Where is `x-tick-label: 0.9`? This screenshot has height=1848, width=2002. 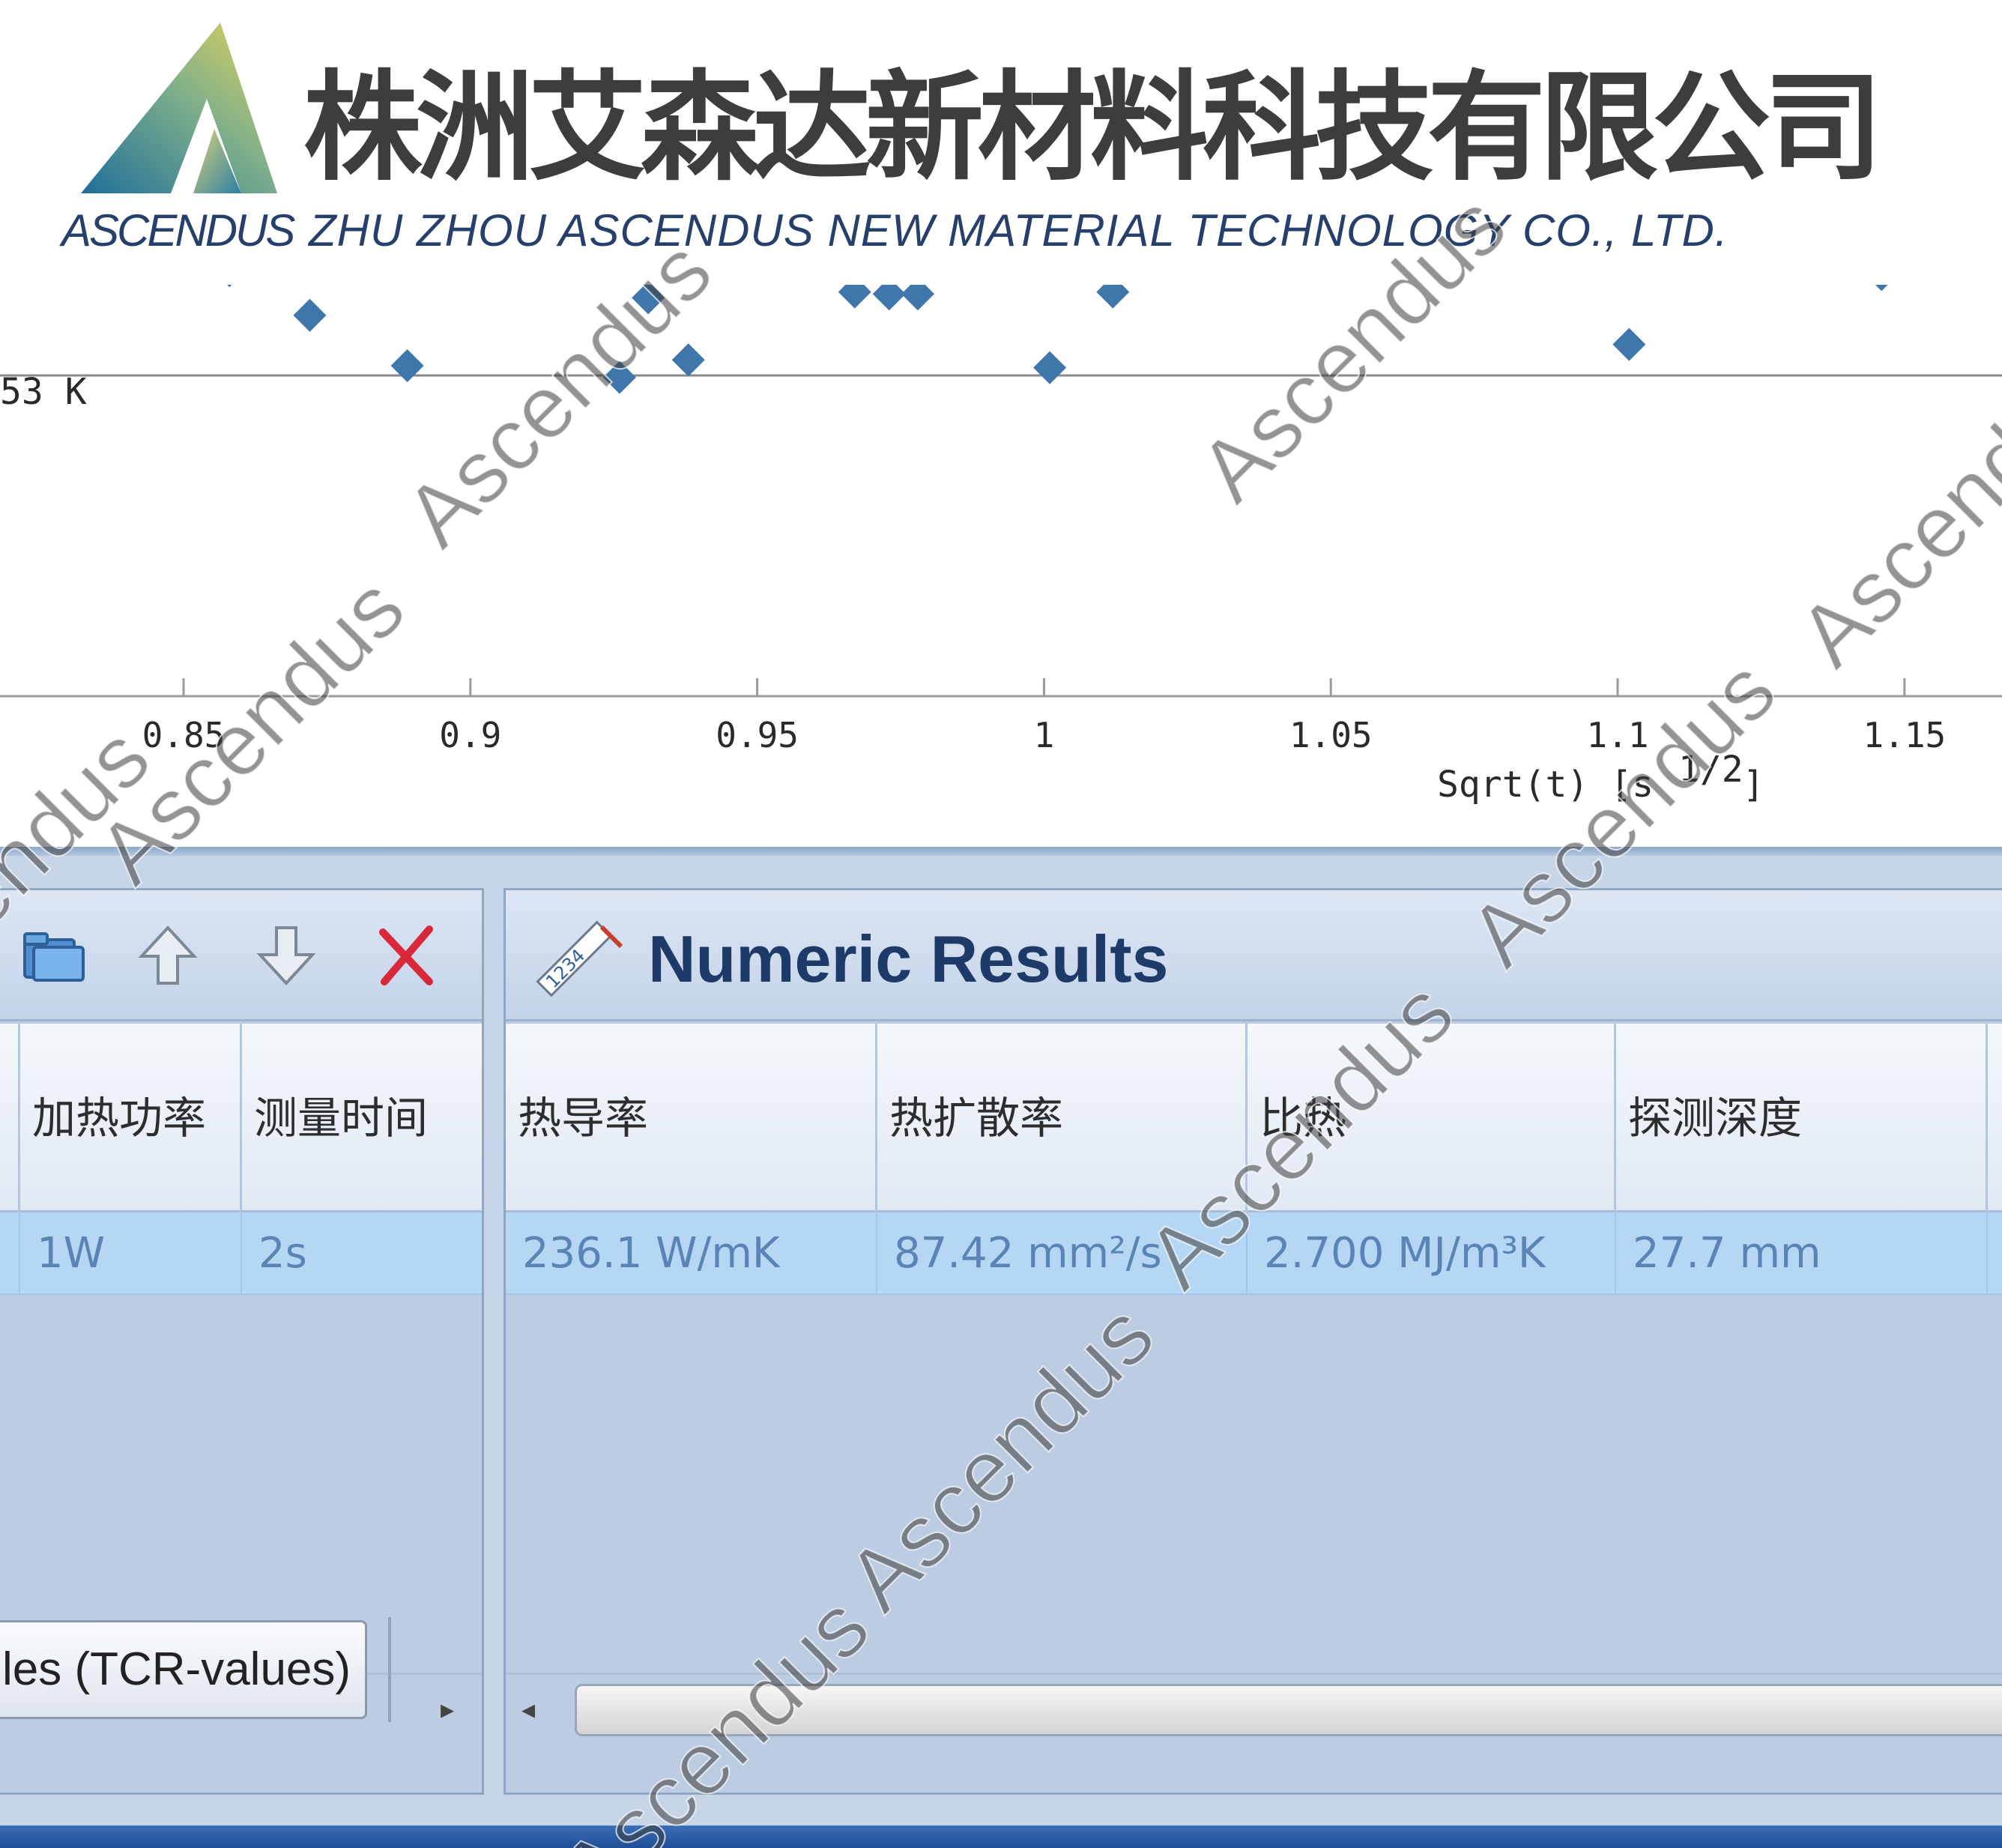 x-tick-label: 0.9 is located at coordinates (470, 735).